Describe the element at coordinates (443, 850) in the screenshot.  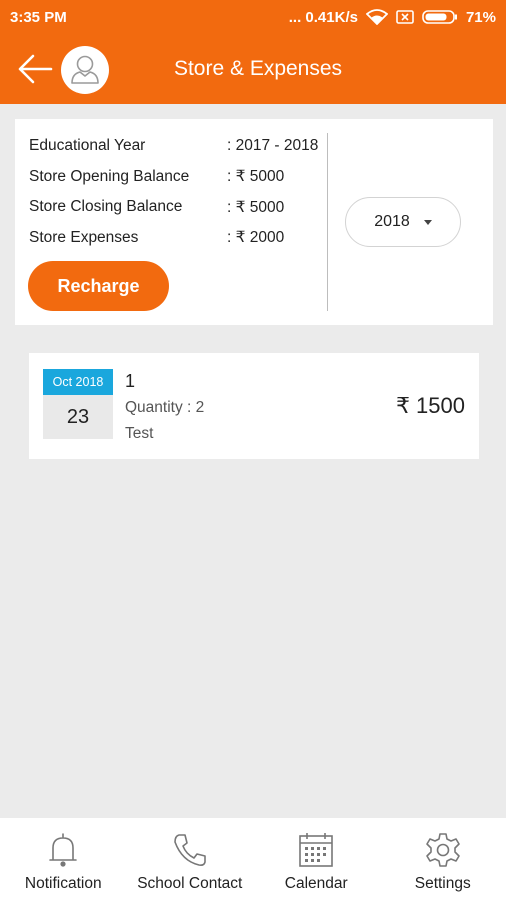
I see `gear-icon` at that location.